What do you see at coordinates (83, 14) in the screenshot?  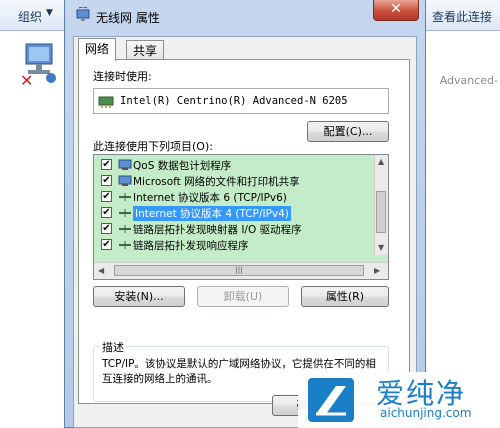 I see `wireless-network-icon` at bounding box center [83, 14].